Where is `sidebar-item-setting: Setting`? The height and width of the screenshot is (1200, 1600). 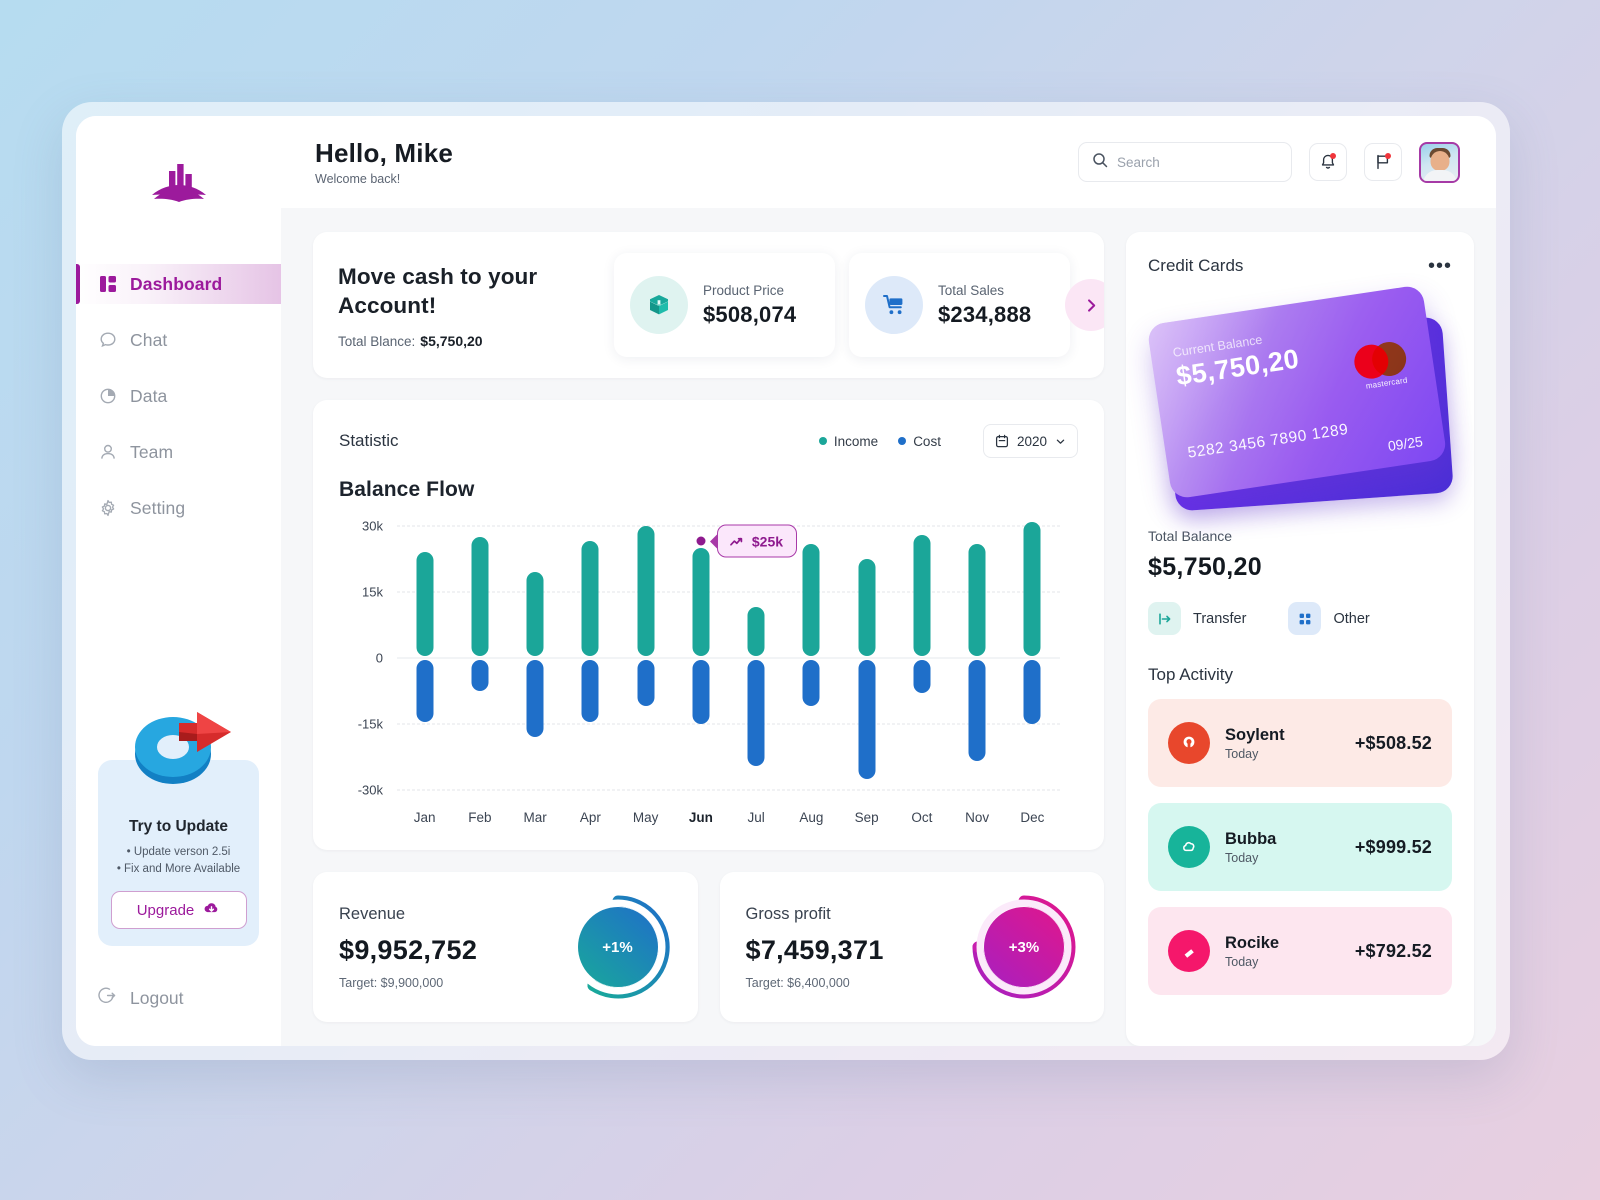 sidebar-item-setting: Setting is located at coordinates (178, 508).